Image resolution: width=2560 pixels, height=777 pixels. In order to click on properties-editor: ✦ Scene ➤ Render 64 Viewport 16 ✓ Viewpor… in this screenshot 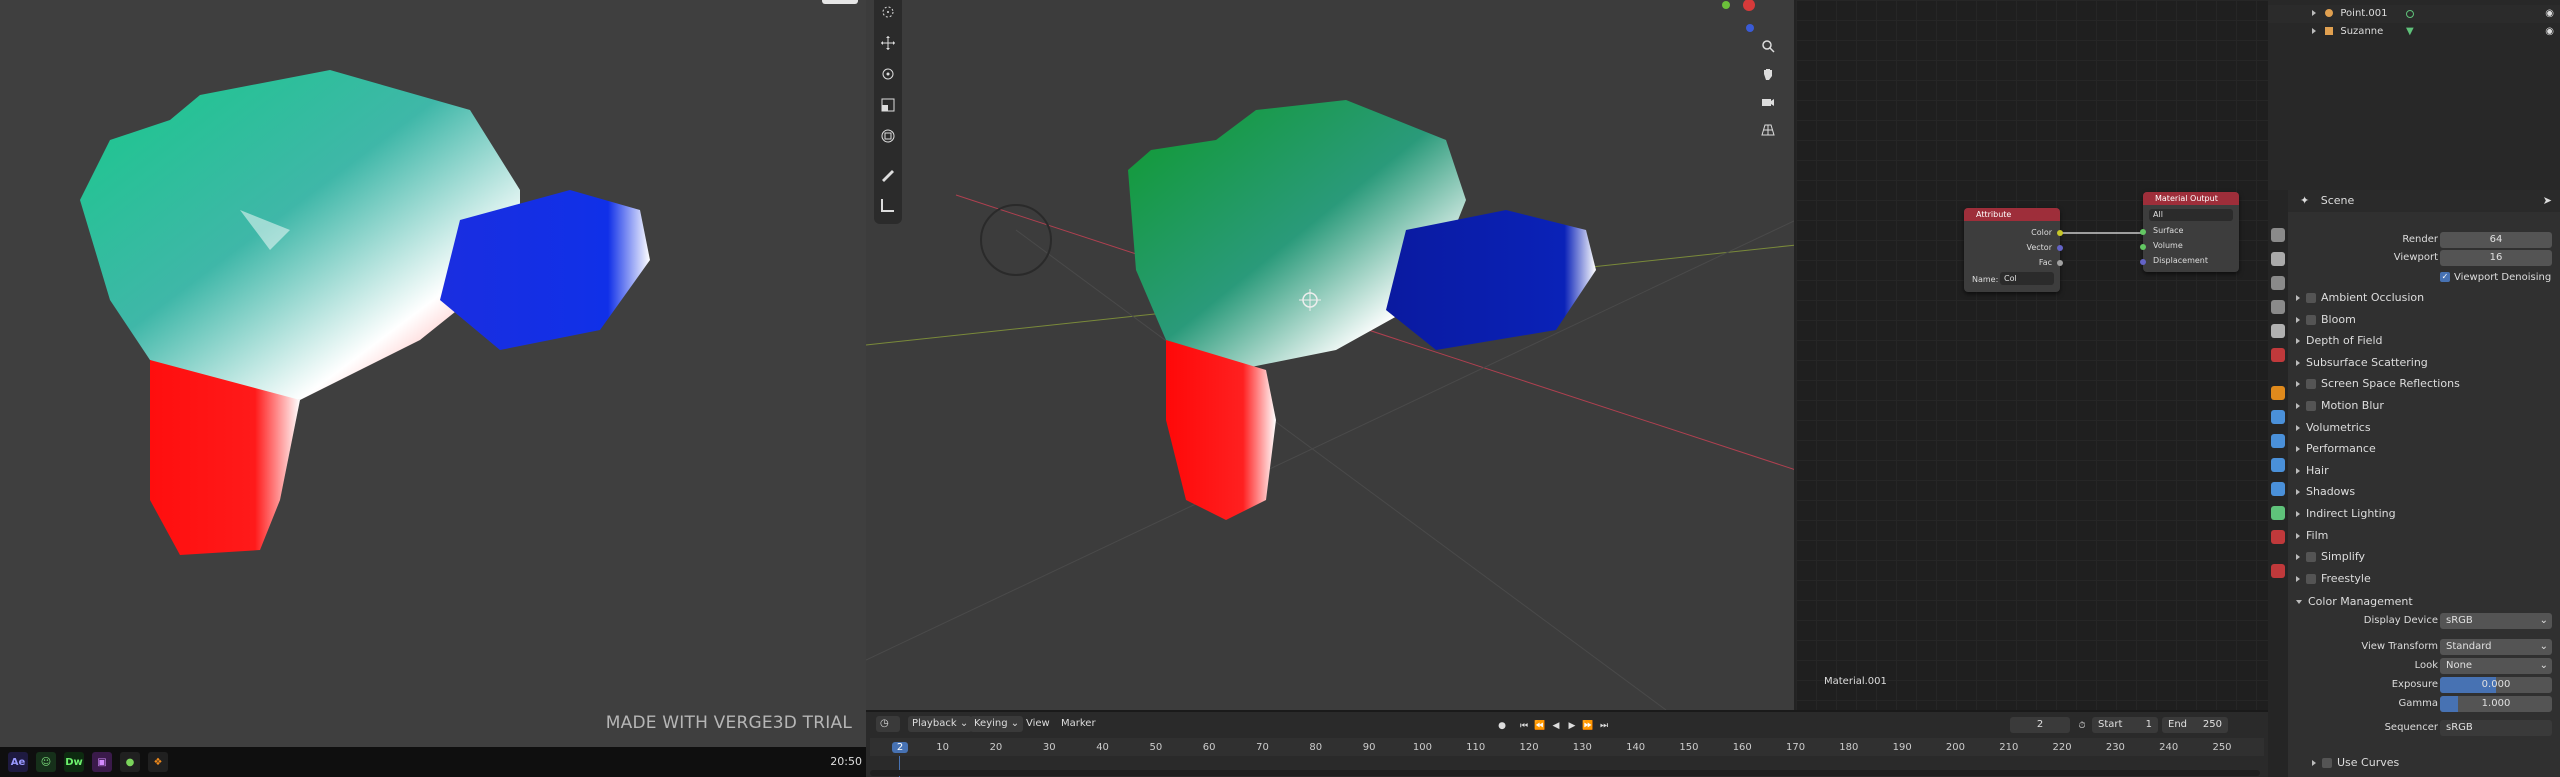, I will do `click(2414, 483)`.